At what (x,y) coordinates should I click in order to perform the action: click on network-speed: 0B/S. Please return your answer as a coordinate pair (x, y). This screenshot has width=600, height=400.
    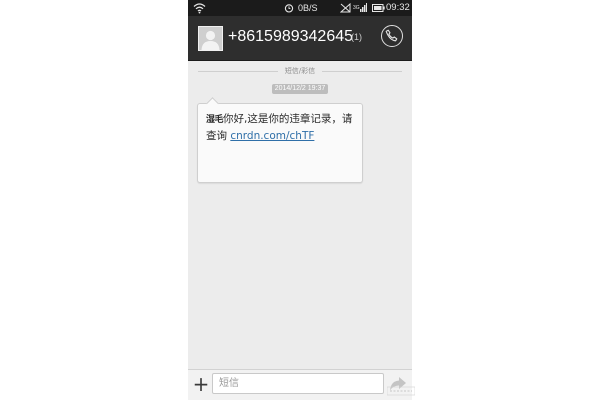
    Looking at the image, I should click on (308, 8).